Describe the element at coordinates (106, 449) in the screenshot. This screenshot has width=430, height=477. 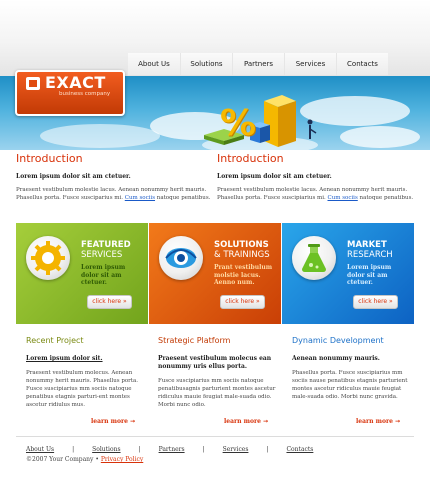
I see `footer-link-solutions: Solutions` at that location.